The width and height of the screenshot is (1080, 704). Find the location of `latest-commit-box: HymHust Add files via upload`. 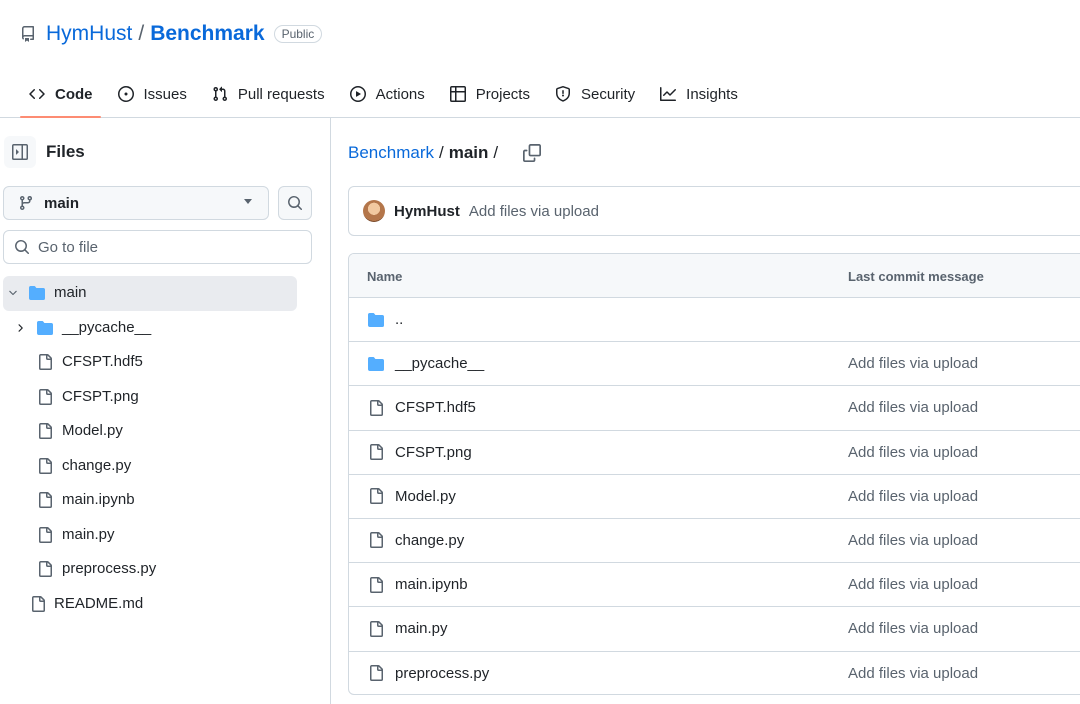

latest-commit-box: HymHust Add files via upload is located at coordinates (714, 211).